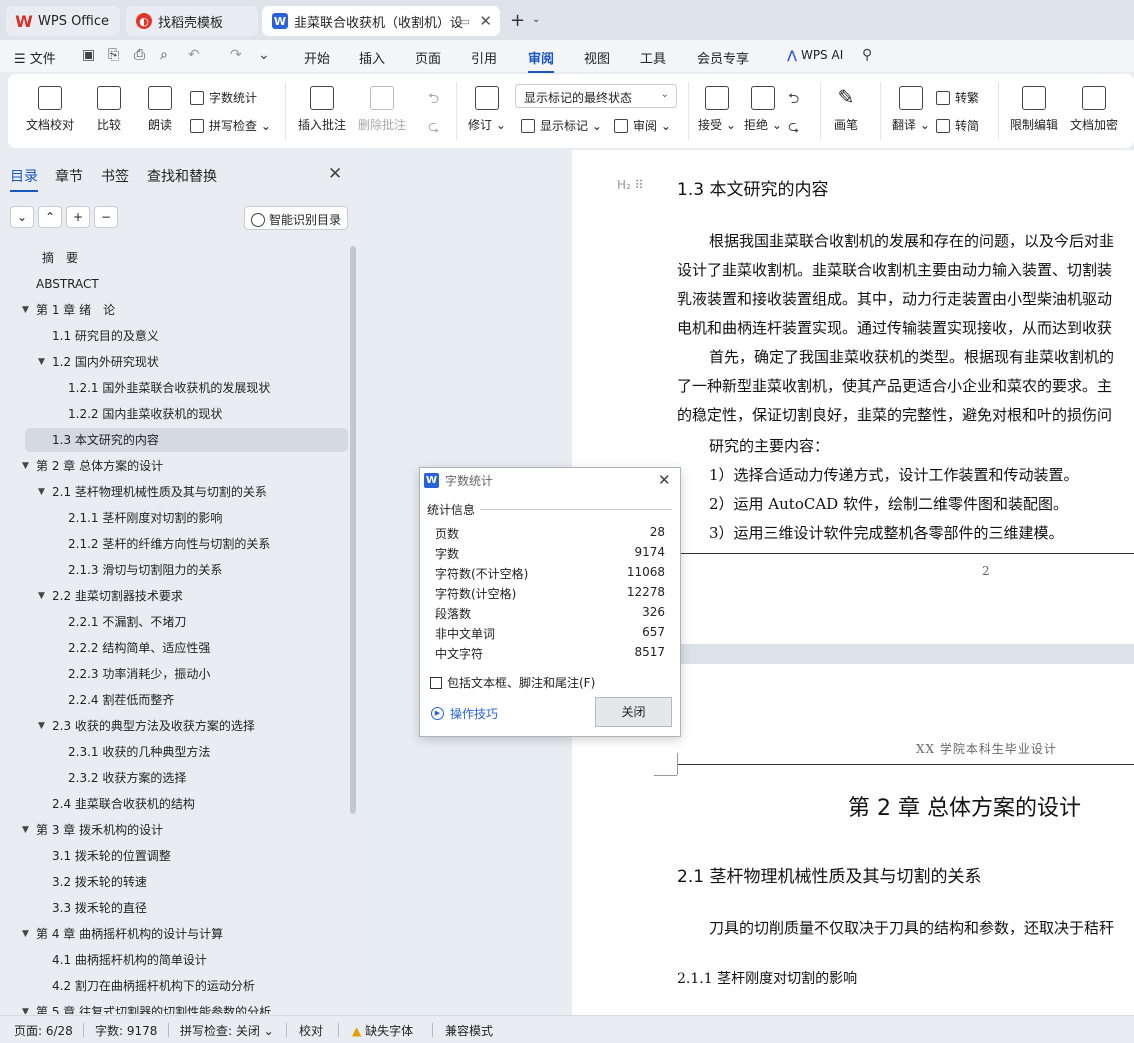  What do you see at coordinates (436, 682) in the screenshot?
I see `checkbox-box` at bounding box center [436, 682].